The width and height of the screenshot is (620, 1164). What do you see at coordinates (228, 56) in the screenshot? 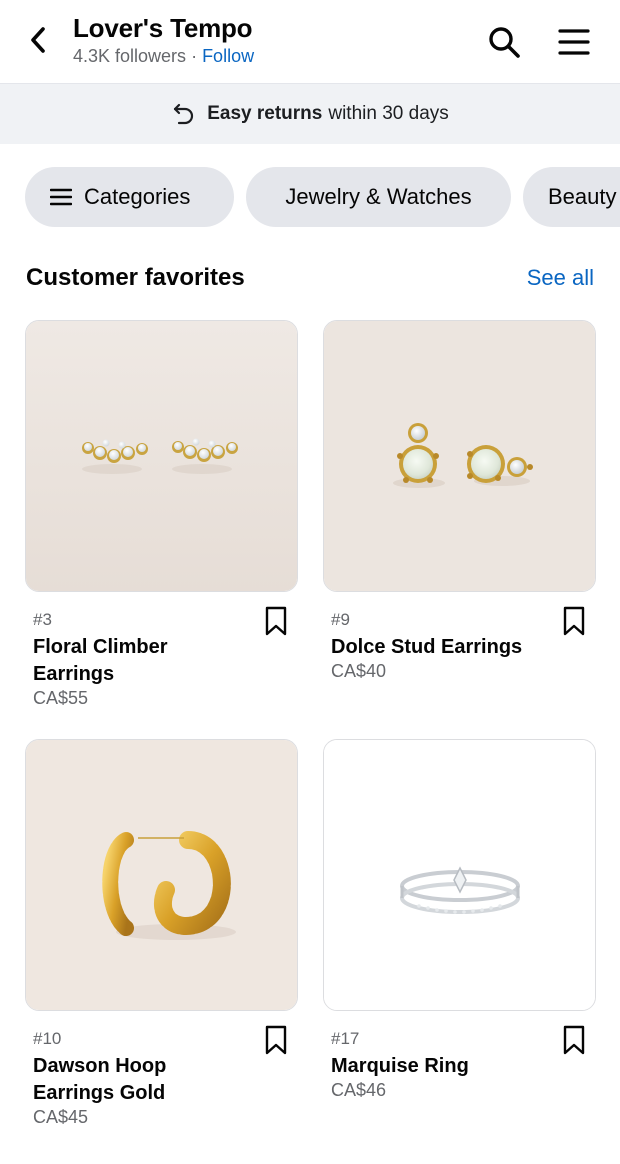
I see `follow-link: Follow` at bounding box center [228, 56].